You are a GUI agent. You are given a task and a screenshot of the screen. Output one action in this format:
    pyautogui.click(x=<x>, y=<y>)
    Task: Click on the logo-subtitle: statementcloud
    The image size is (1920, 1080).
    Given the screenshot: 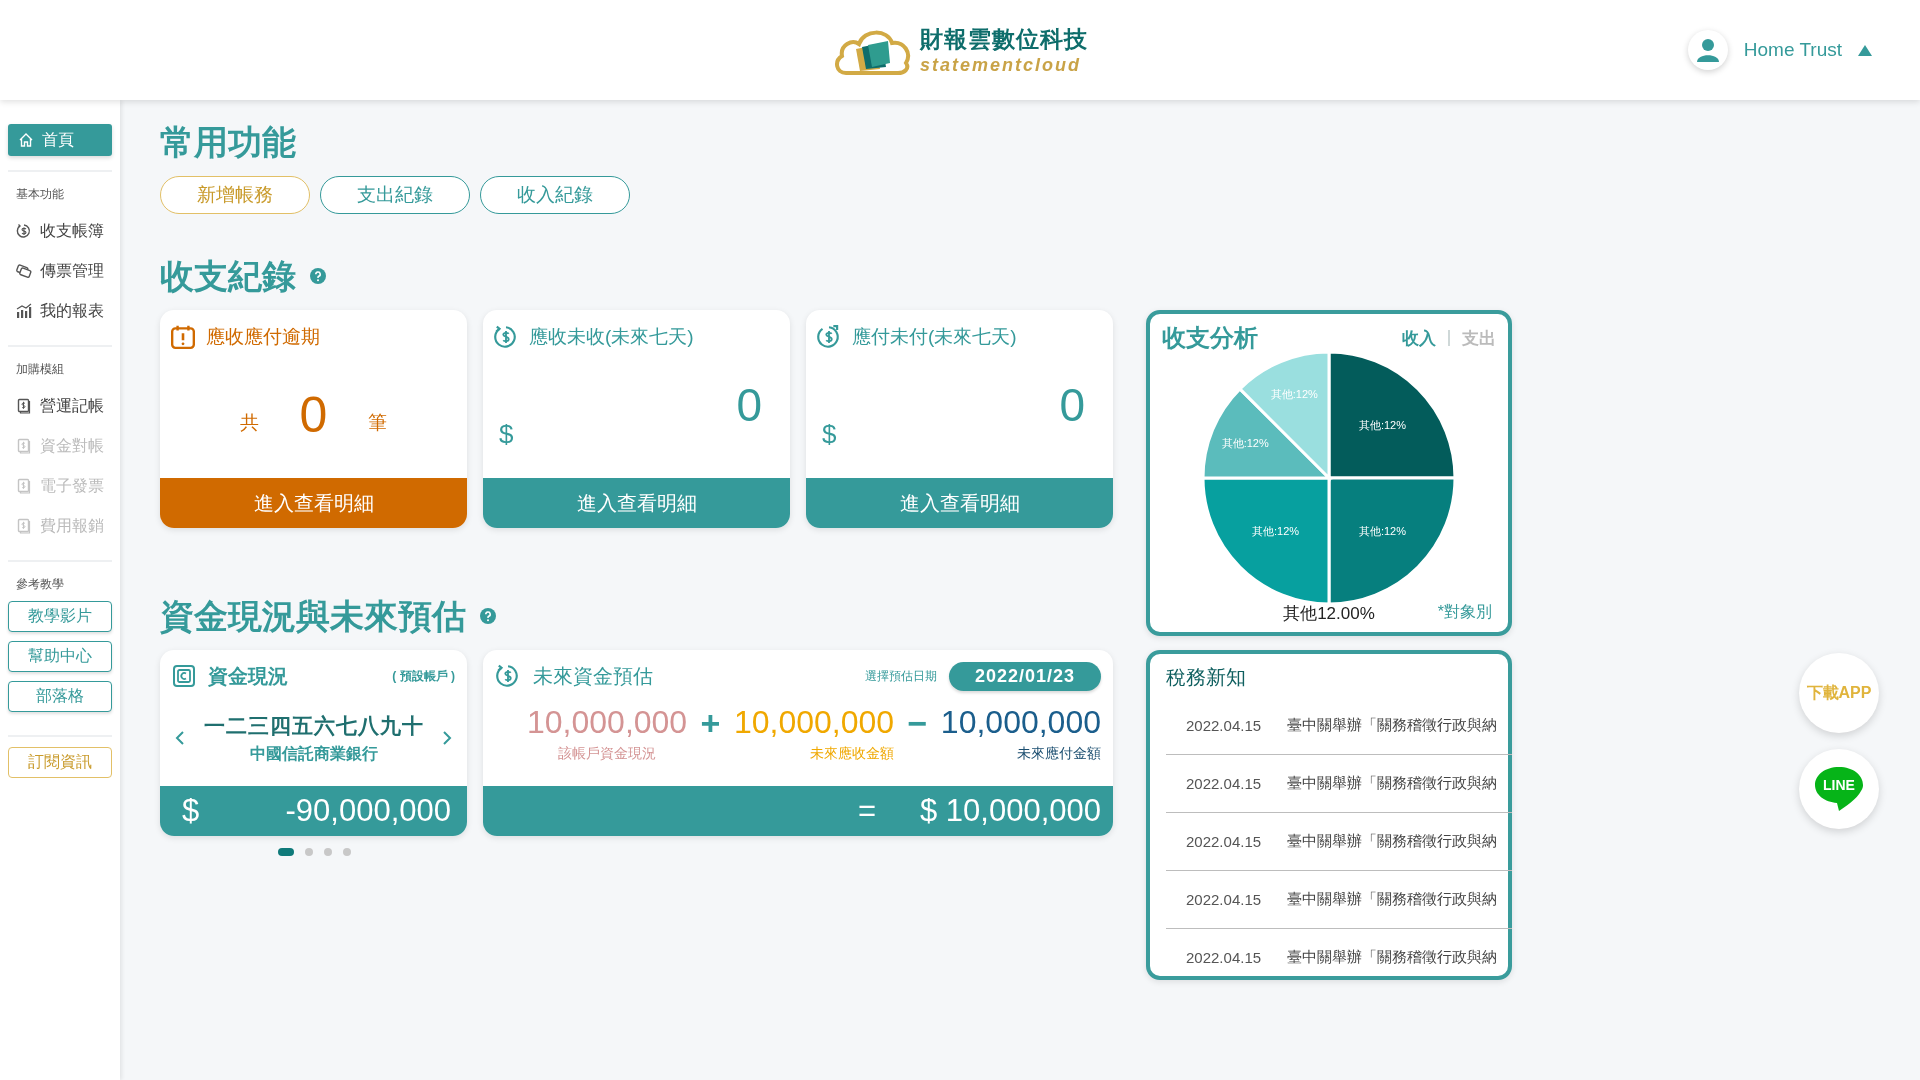 What is the action you would take?
    pyautogui.click(x=1001, y=65)
    